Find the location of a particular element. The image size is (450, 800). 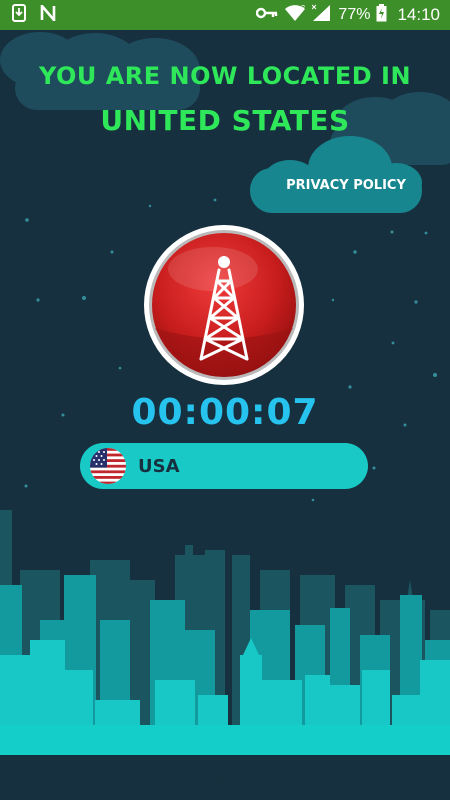

headline-line-1: YOU ARE NOW LOCATED IN is located at coordinates (225, 76).